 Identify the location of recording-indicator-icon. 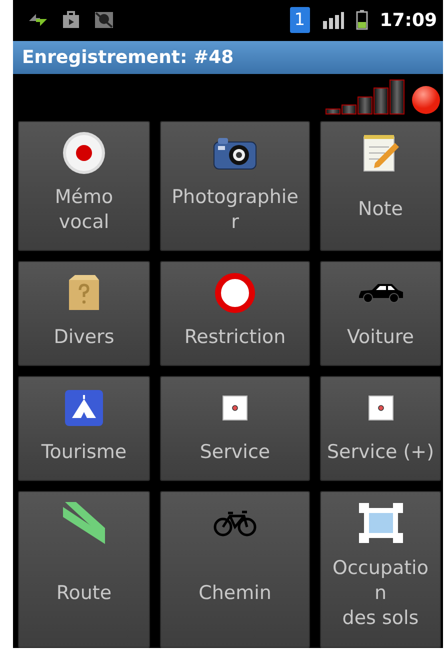
(426, 99).